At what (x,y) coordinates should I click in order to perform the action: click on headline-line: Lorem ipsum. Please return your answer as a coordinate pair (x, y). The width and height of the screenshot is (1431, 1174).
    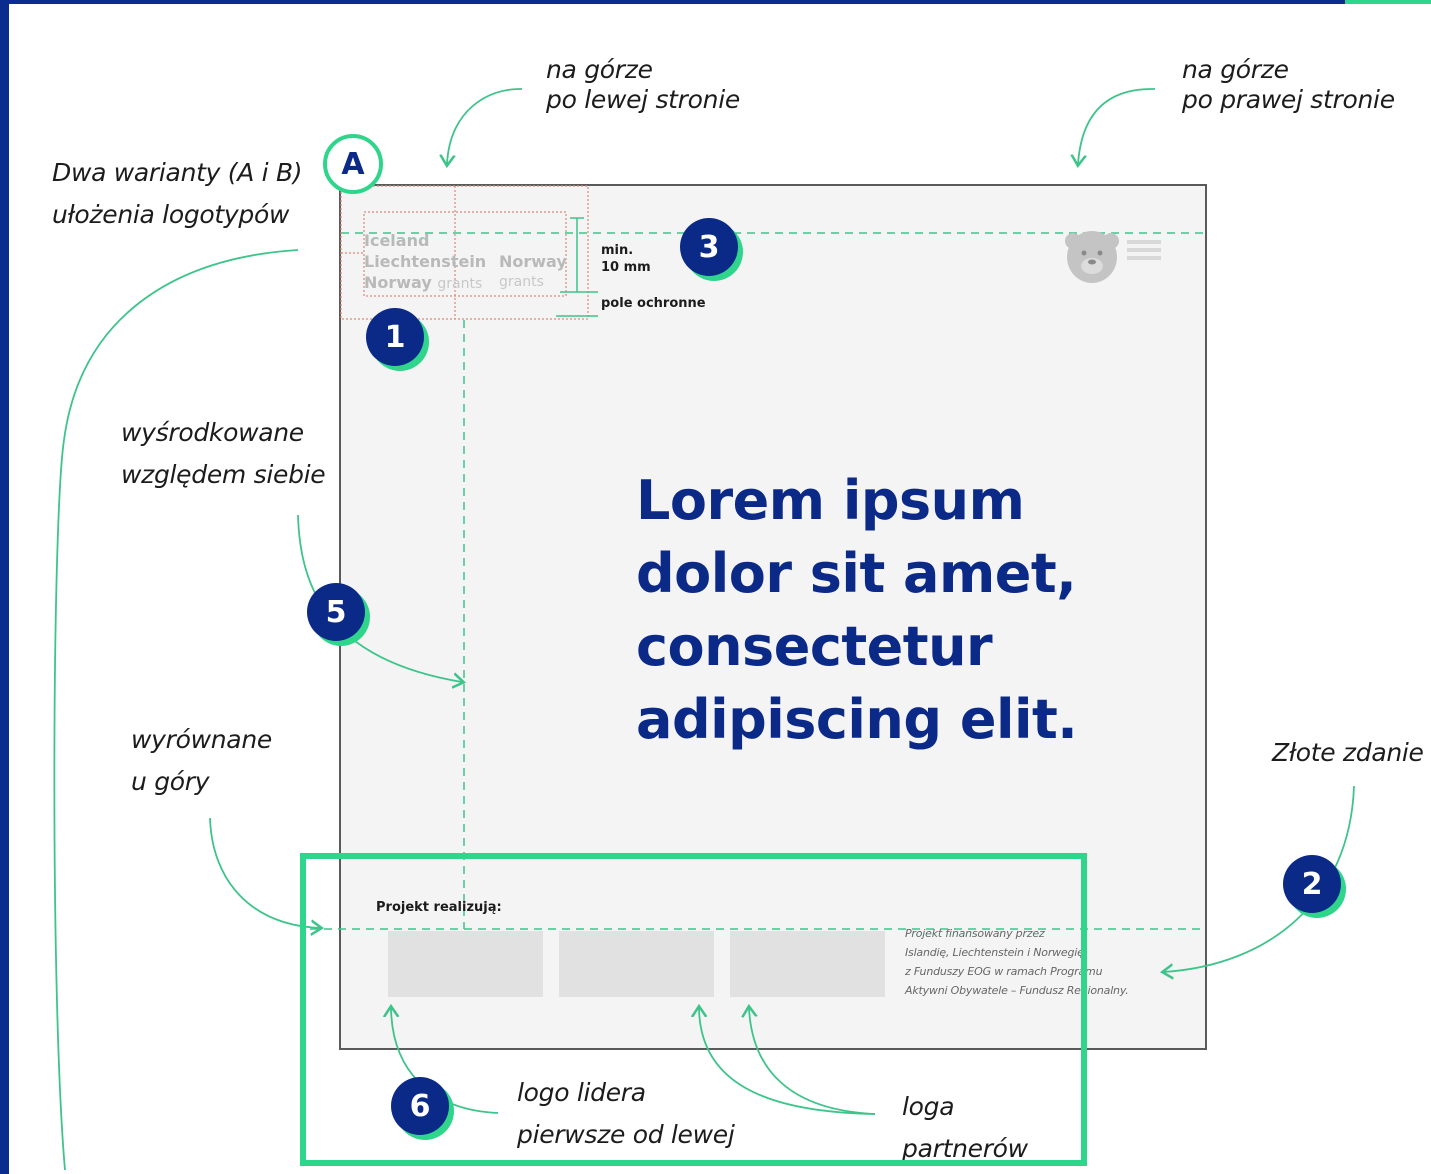
    Looking at the image, I should click on (830, 500).